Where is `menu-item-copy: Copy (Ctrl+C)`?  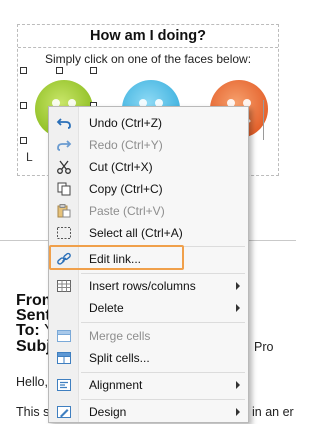
menu-item-copy: Copy (Ctrl+C) is located at coordinates (148, 189).